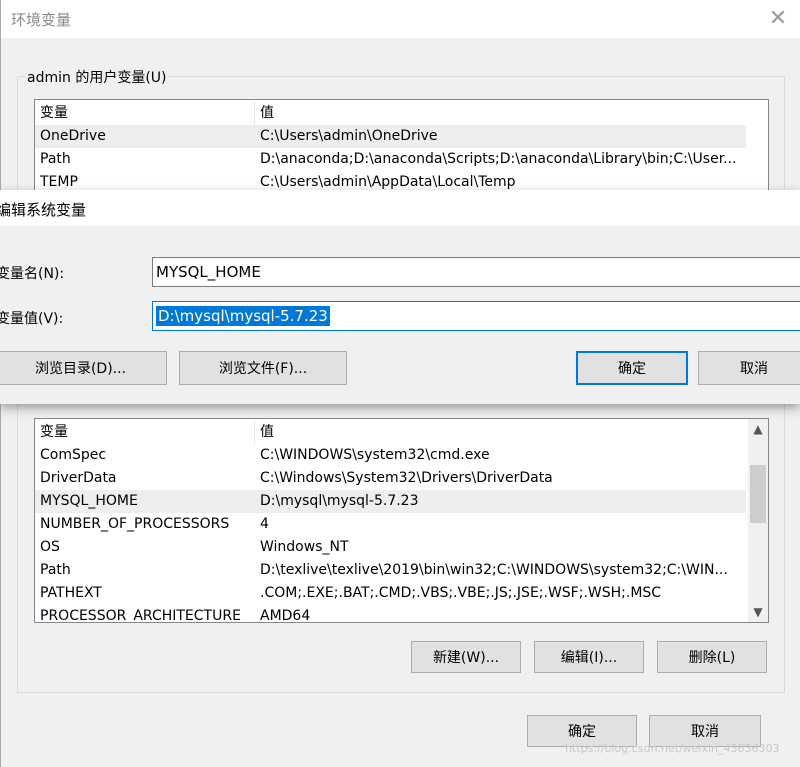 This screenshot has width=800, height=767. Describe the element at coordinates (406, 478) in the screenshot. I see `variable-value: C:\Windows\System32\Drivers\DriverData` at that location.